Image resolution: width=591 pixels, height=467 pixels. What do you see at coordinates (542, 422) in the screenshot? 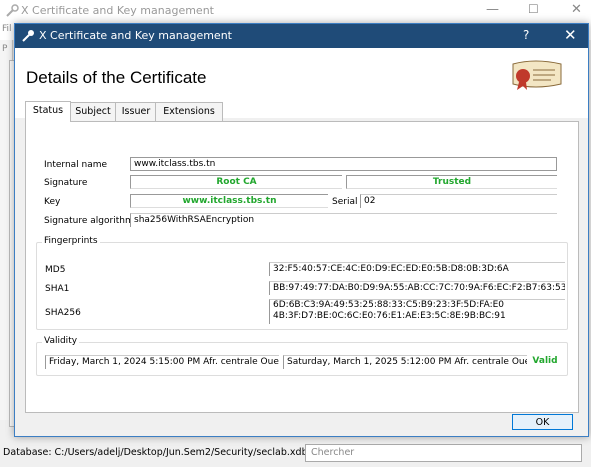
I see `ok-button: OK` at bounding box center [542, 422].